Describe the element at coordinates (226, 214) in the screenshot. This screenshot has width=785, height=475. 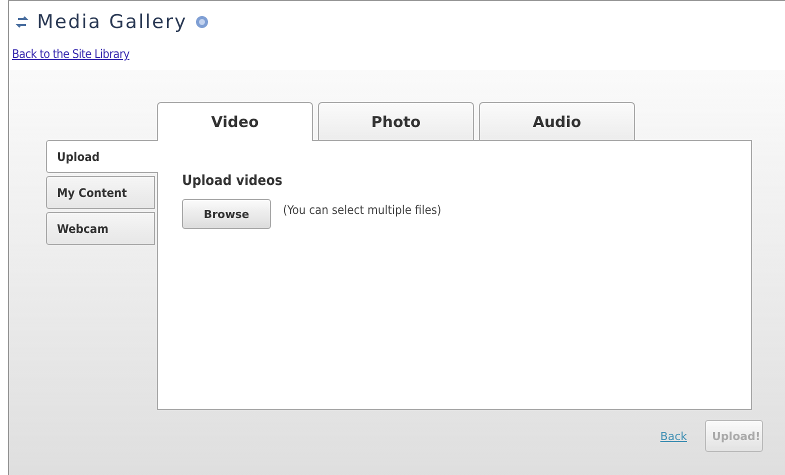
I see `browse-button: Browse` at that location.